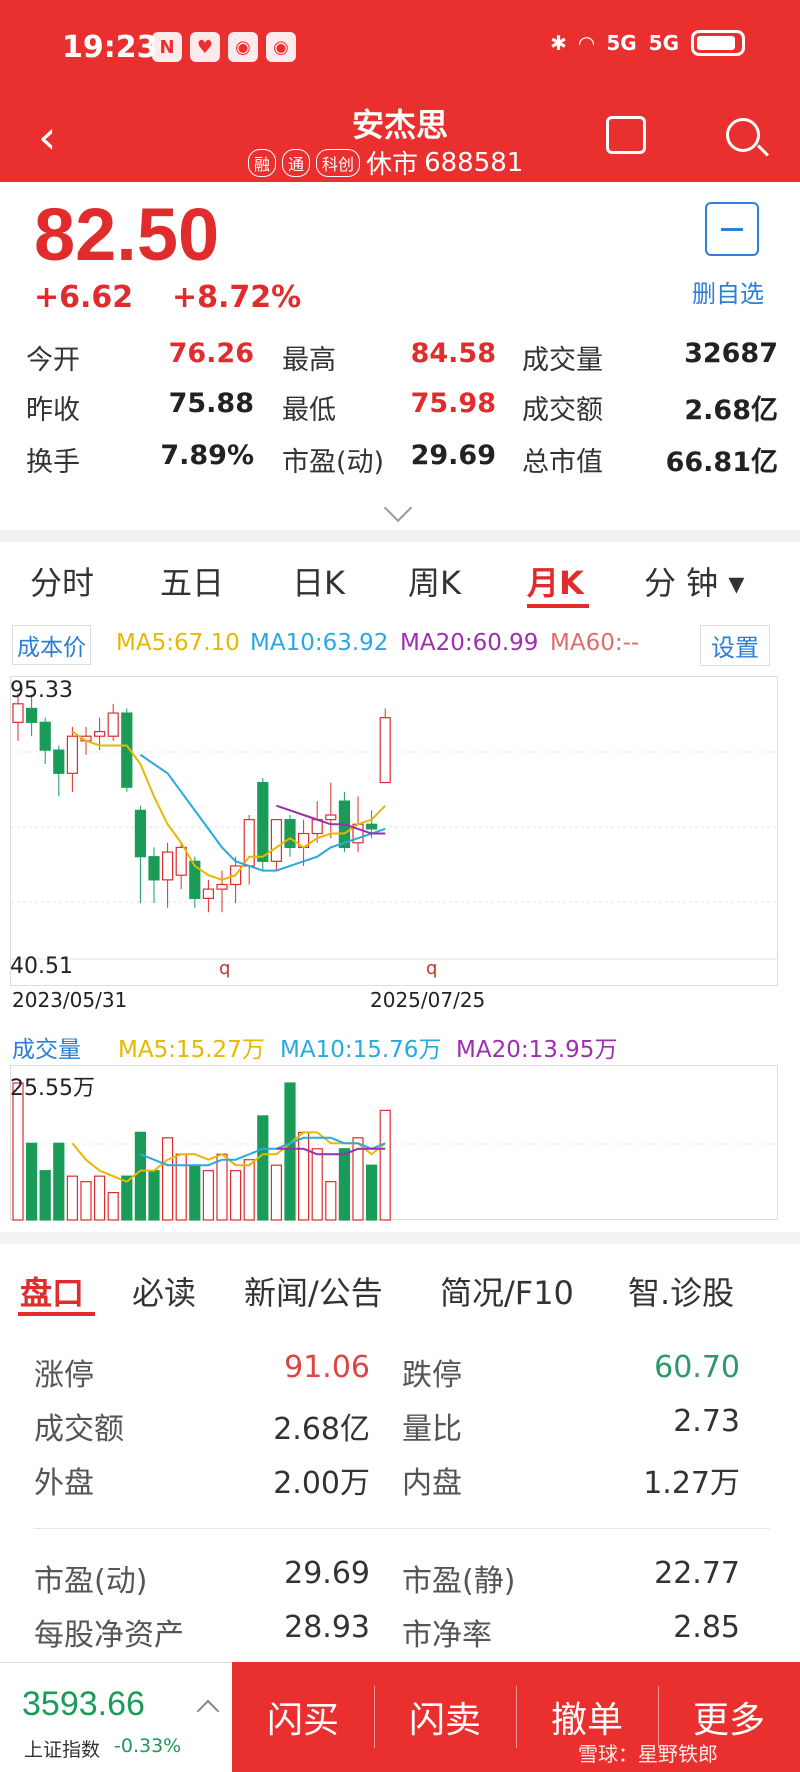  I want to click on outer-volume-value: 2.00万, so click(321, 1483).